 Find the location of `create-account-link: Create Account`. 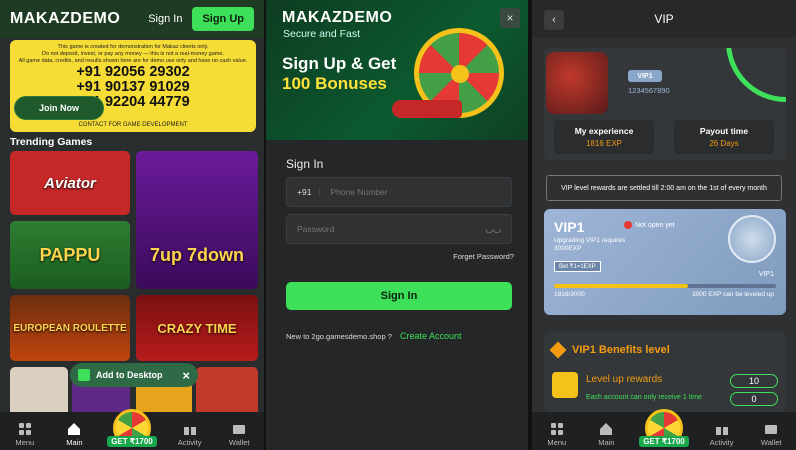

create-account-link: Create Account is located at coordinates (431, 336).